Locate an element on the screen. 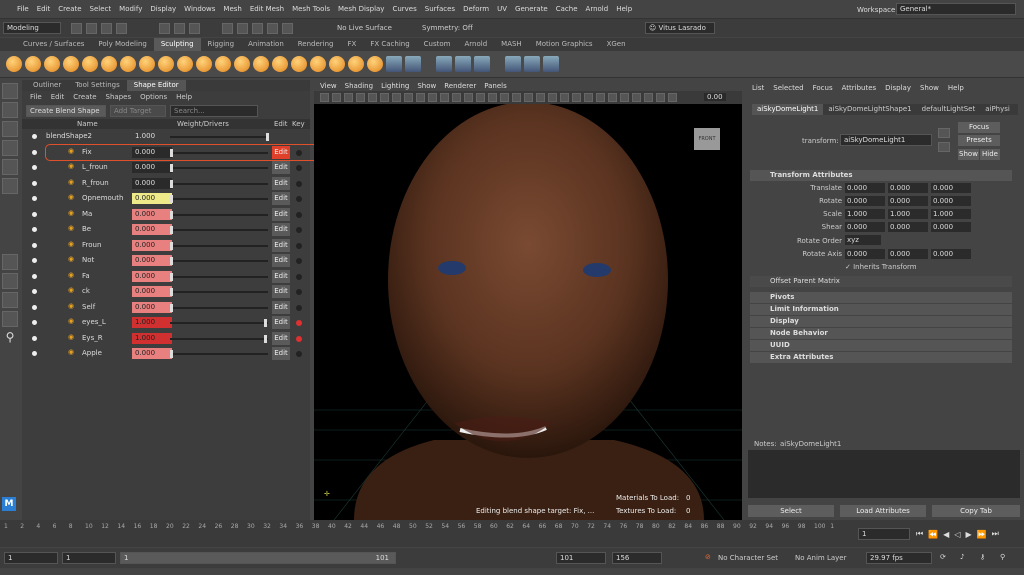 The width and height of the screenshot is (1024, 575). open-scene-icon is located at coordinates (76, 28).